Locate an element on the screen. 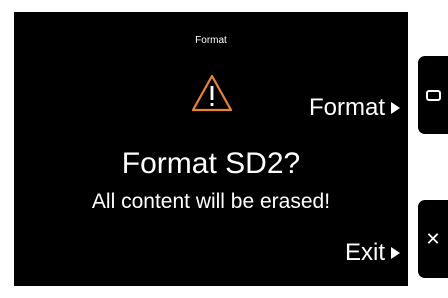  close-icon: ✕ is located at coordinates (433, 239).